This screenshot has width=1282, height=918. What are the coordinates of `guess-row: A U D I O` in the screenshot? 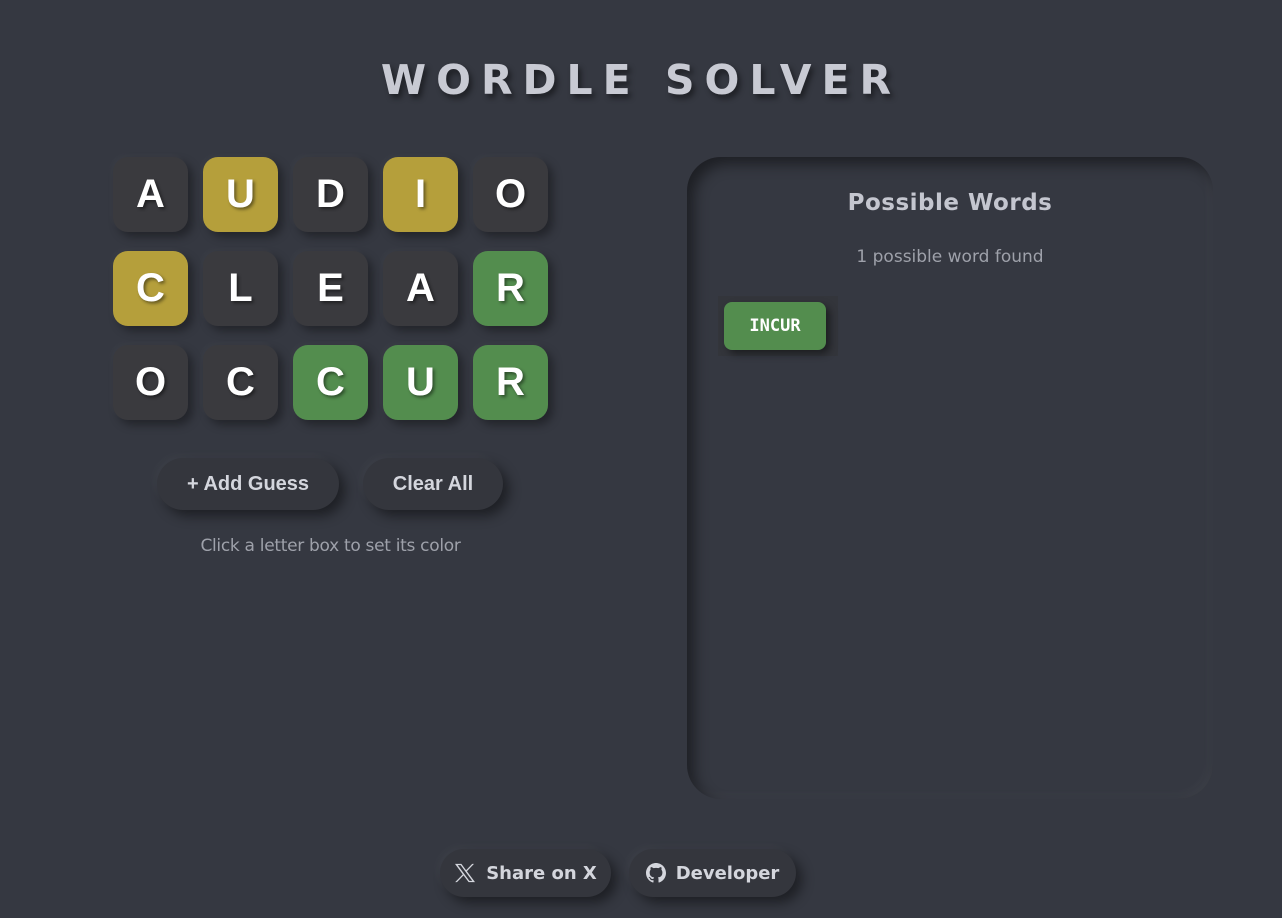 It's located at (333, 194).